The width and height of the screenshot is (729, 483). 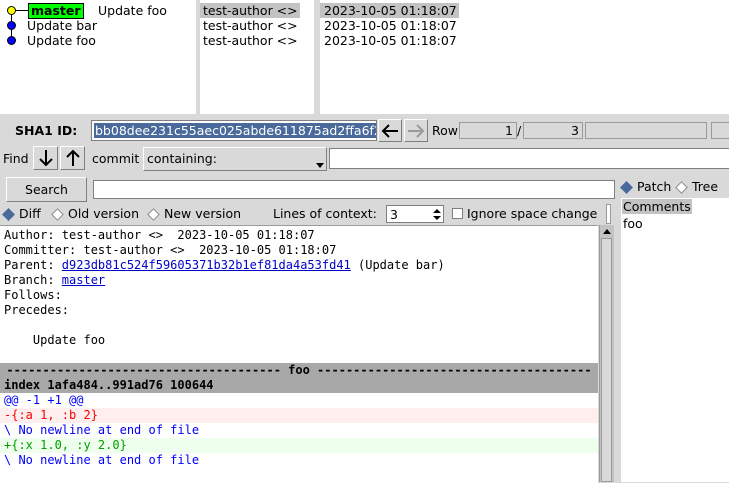 What do you see at coordinates (104, 213) in the screenshot?
I see `old-version-label: Old version` at bounding box center [104, 213].